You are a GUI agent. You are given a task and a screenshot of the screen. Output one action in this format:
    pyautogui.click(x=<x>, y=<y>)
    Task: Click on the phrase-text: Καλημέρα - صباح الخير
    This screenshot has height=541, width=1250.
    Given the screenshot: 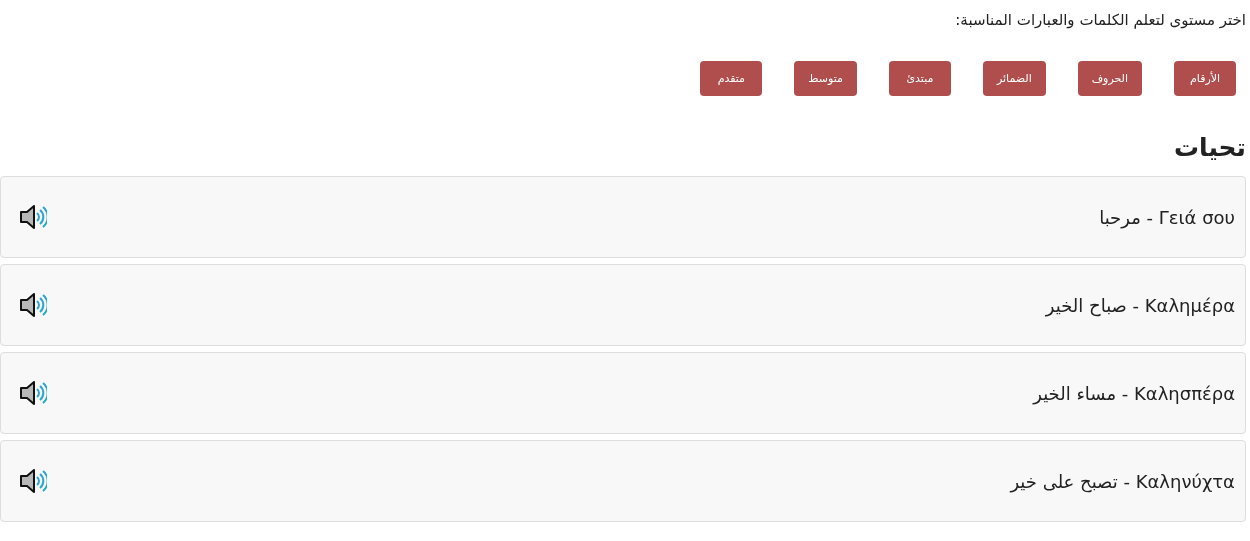 What is the action you would take?
    pyautogui.click(x=1140, y=305)
    